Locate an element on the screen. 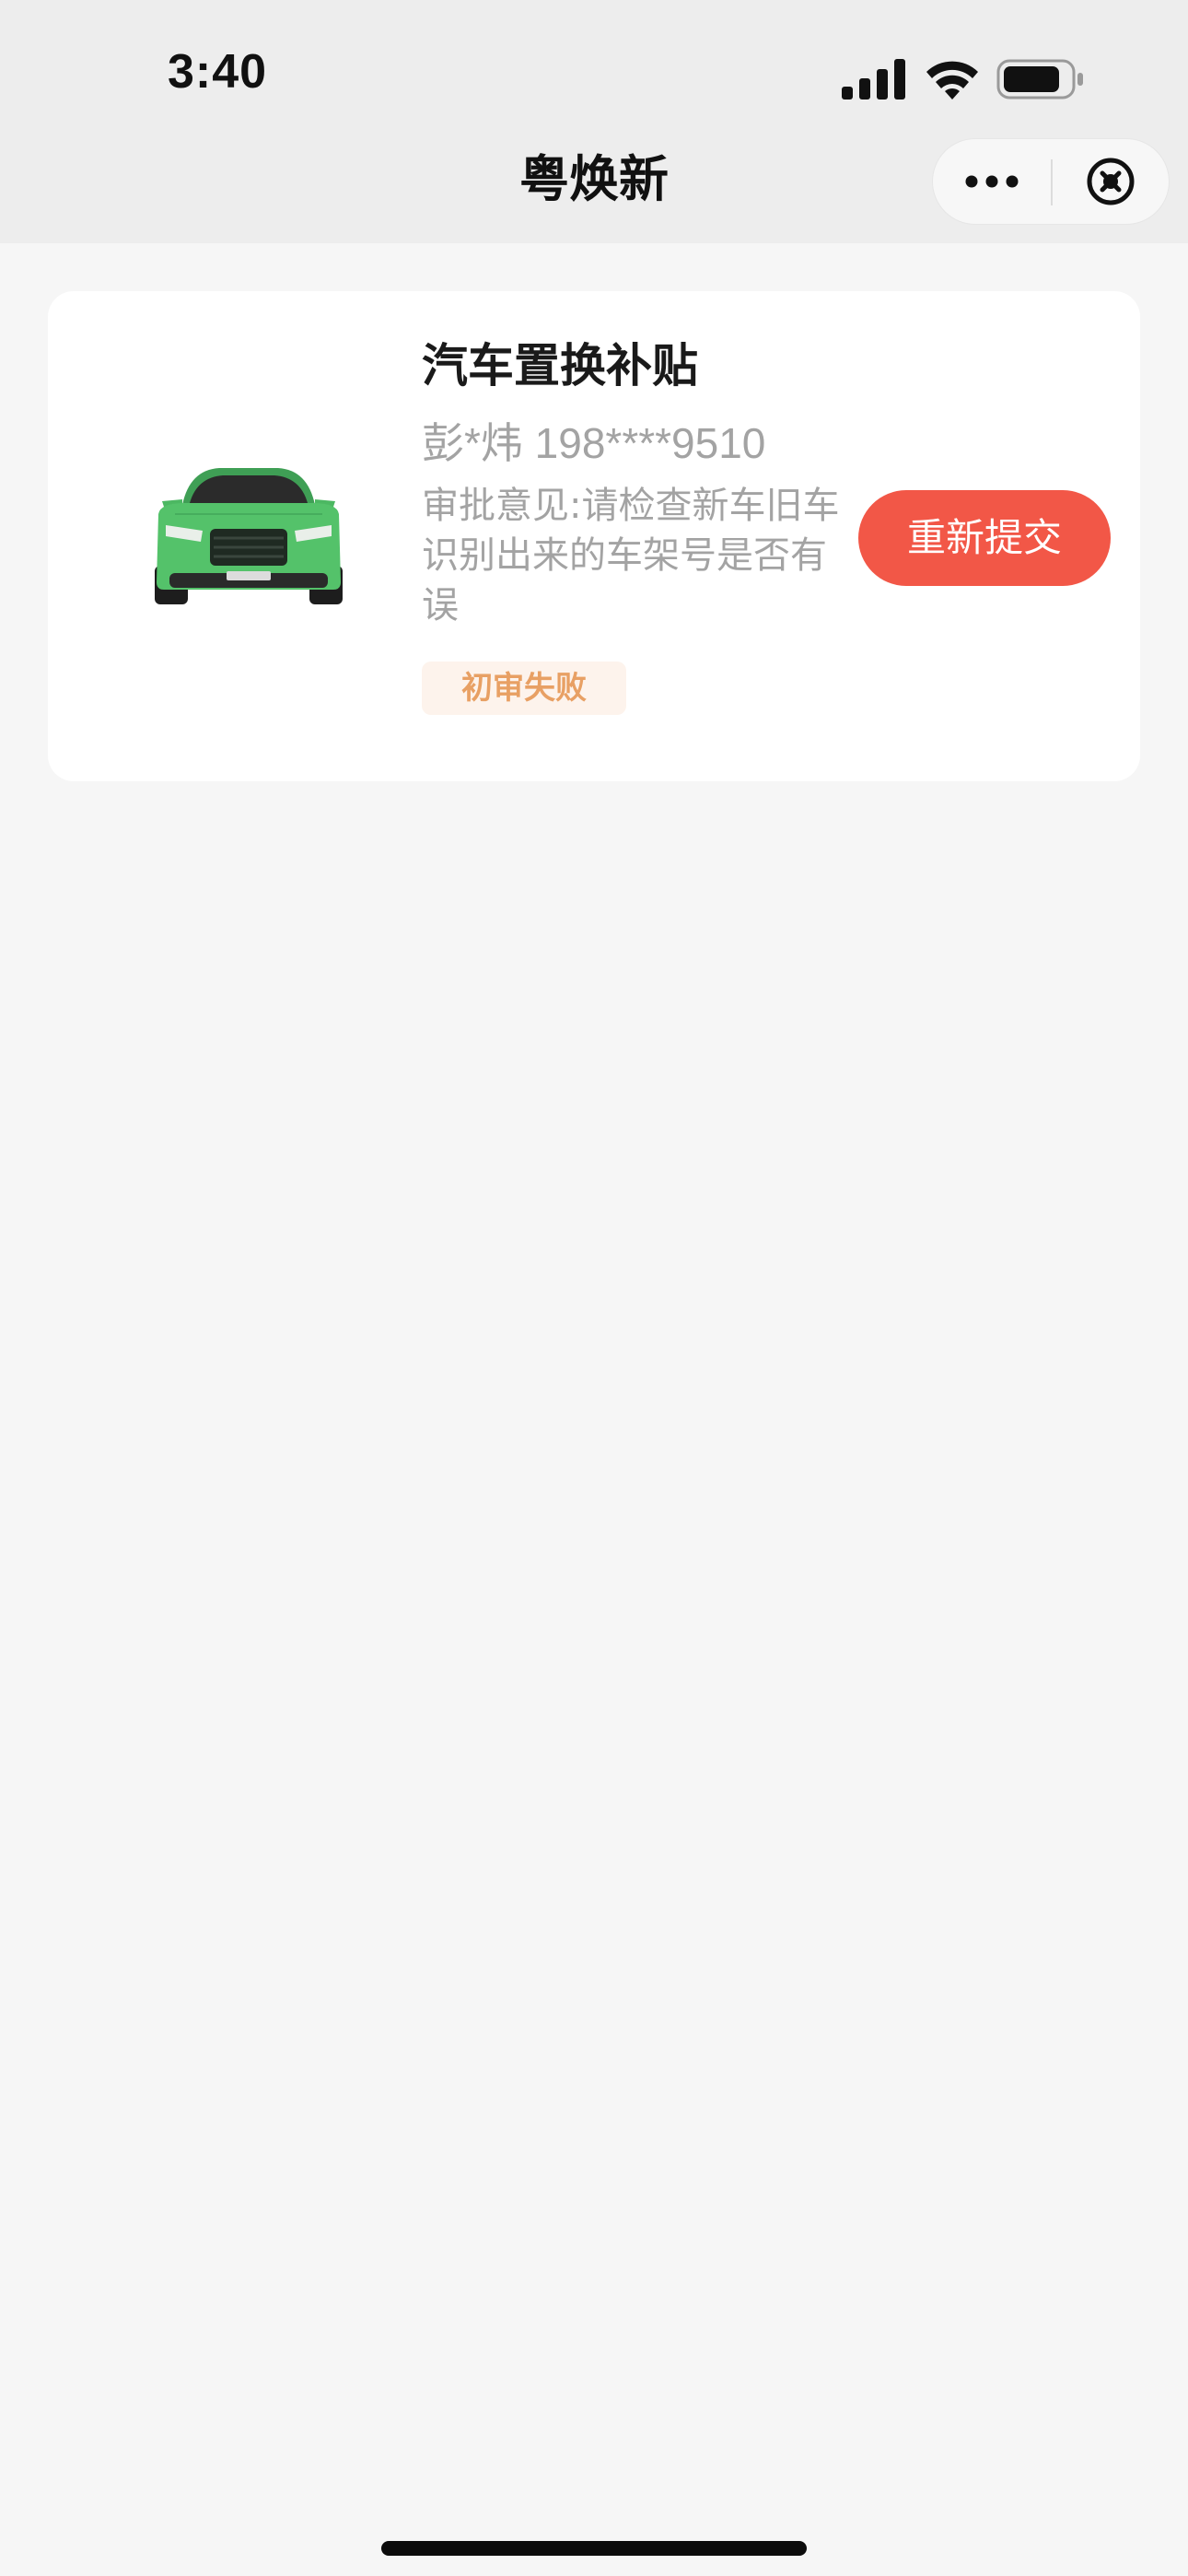 The width and height of the screenshot is (1188, 2576). more-dots-icon is located at coordinates (992, 181).